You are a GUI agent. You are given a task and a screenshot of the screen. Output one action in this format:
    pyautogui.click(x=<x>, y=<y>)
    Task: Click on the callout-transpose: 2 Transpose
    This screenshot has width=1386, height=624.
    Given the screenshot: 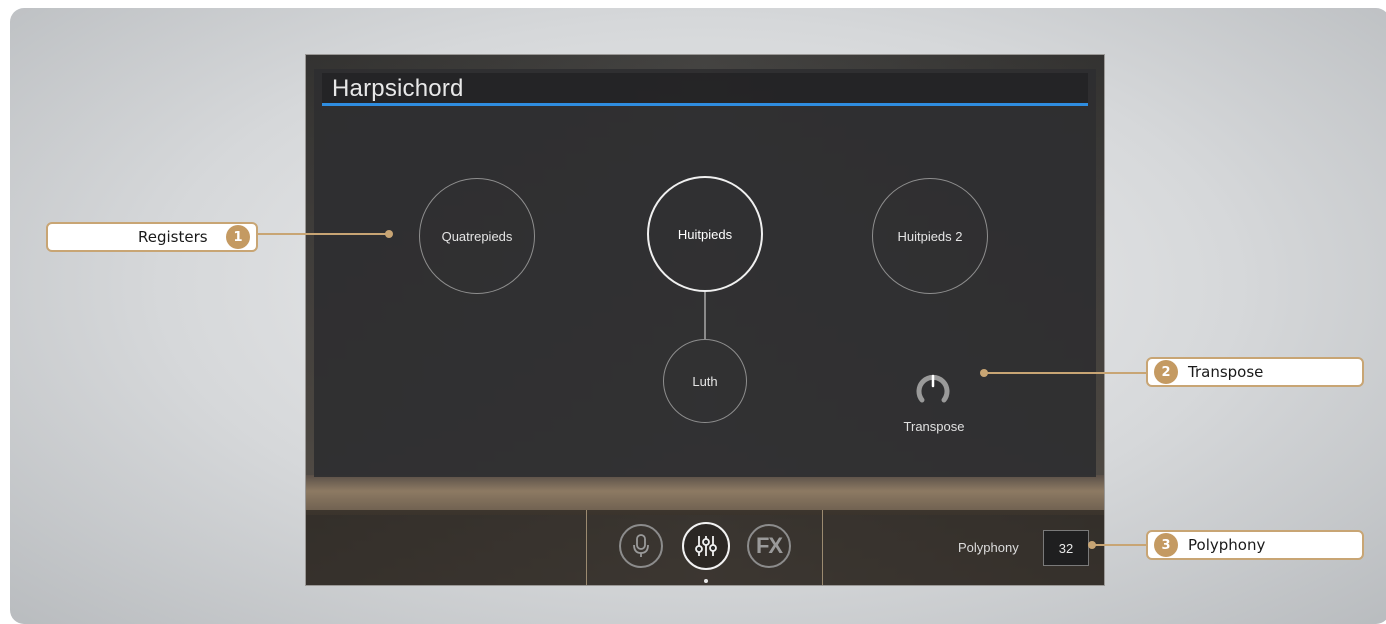 What is the action you would take?
    pyautogui.click(x=1255, y=372)
    